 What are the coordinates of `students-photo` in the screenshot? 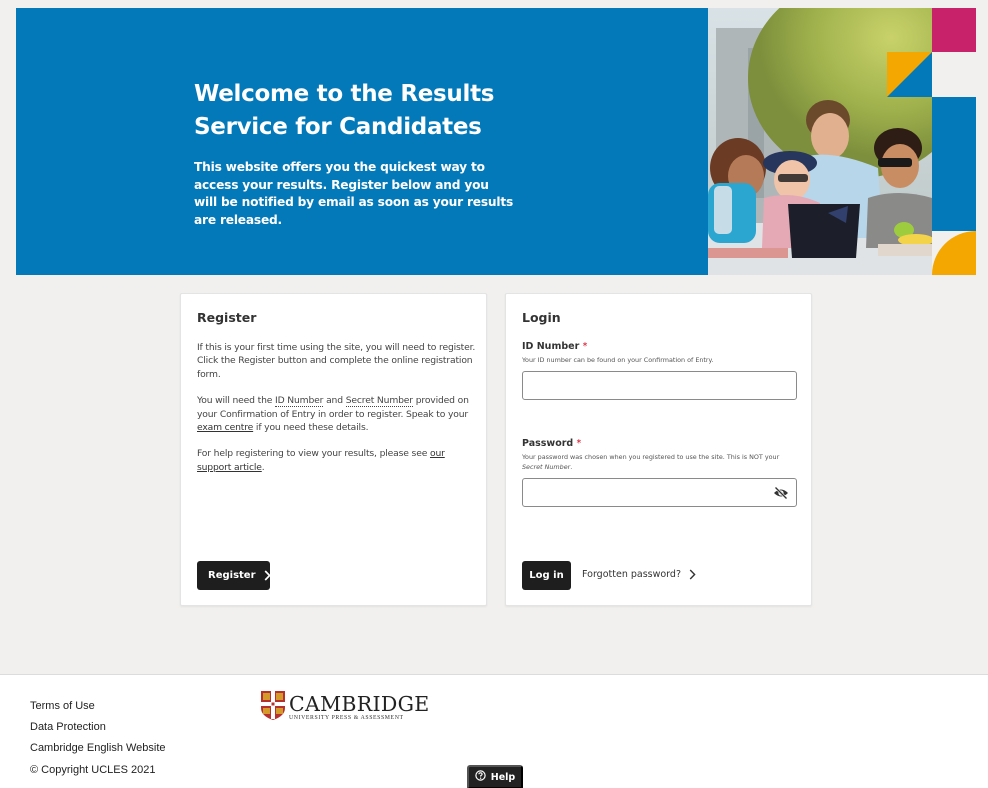 It's located at (820, 141).